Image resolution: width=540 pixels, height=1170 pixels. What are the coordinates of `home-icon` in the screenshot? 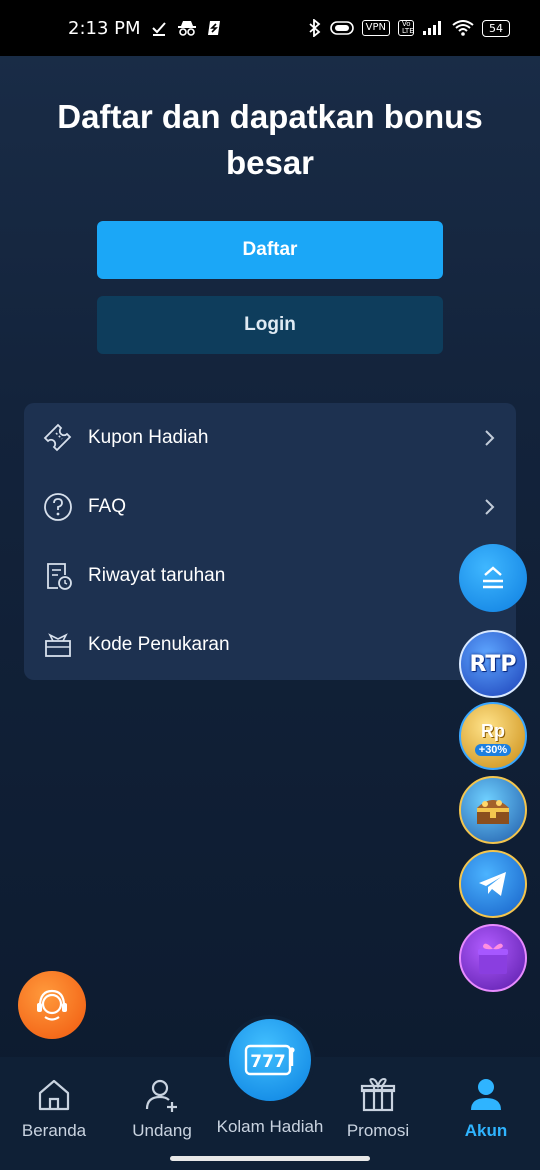 It's located at (54, 1095).